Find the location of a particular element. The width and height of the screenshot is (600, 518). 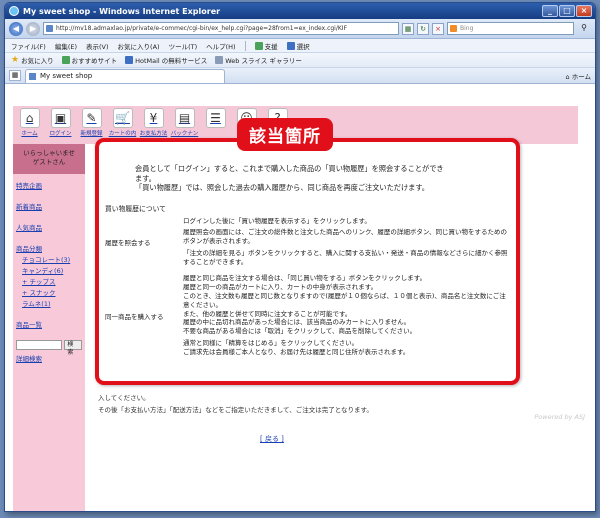

fav-item-hotmail: HotMail の無料サービス is located at coordinates (166, 60).